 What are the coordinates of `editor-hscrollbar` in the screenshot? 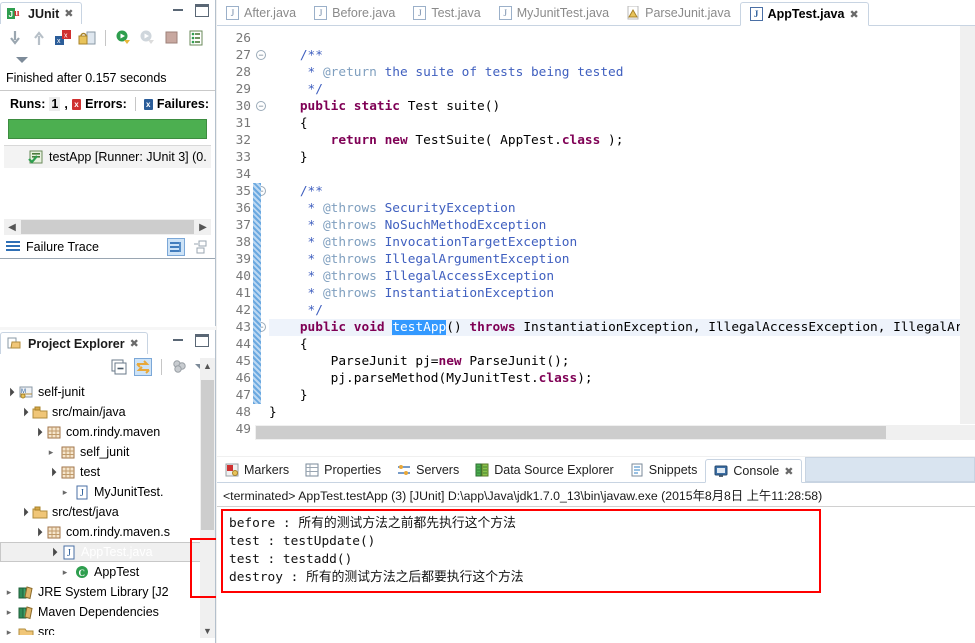 It's located at (615, 432).